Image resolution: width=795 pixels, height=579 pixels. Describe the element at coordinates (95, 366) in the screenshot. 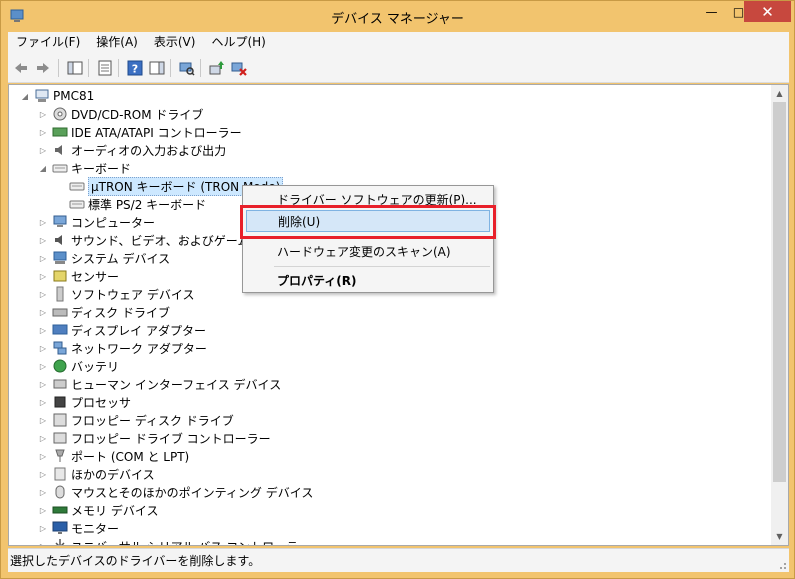

I see `tree-item-label: バッテリ` at that location.